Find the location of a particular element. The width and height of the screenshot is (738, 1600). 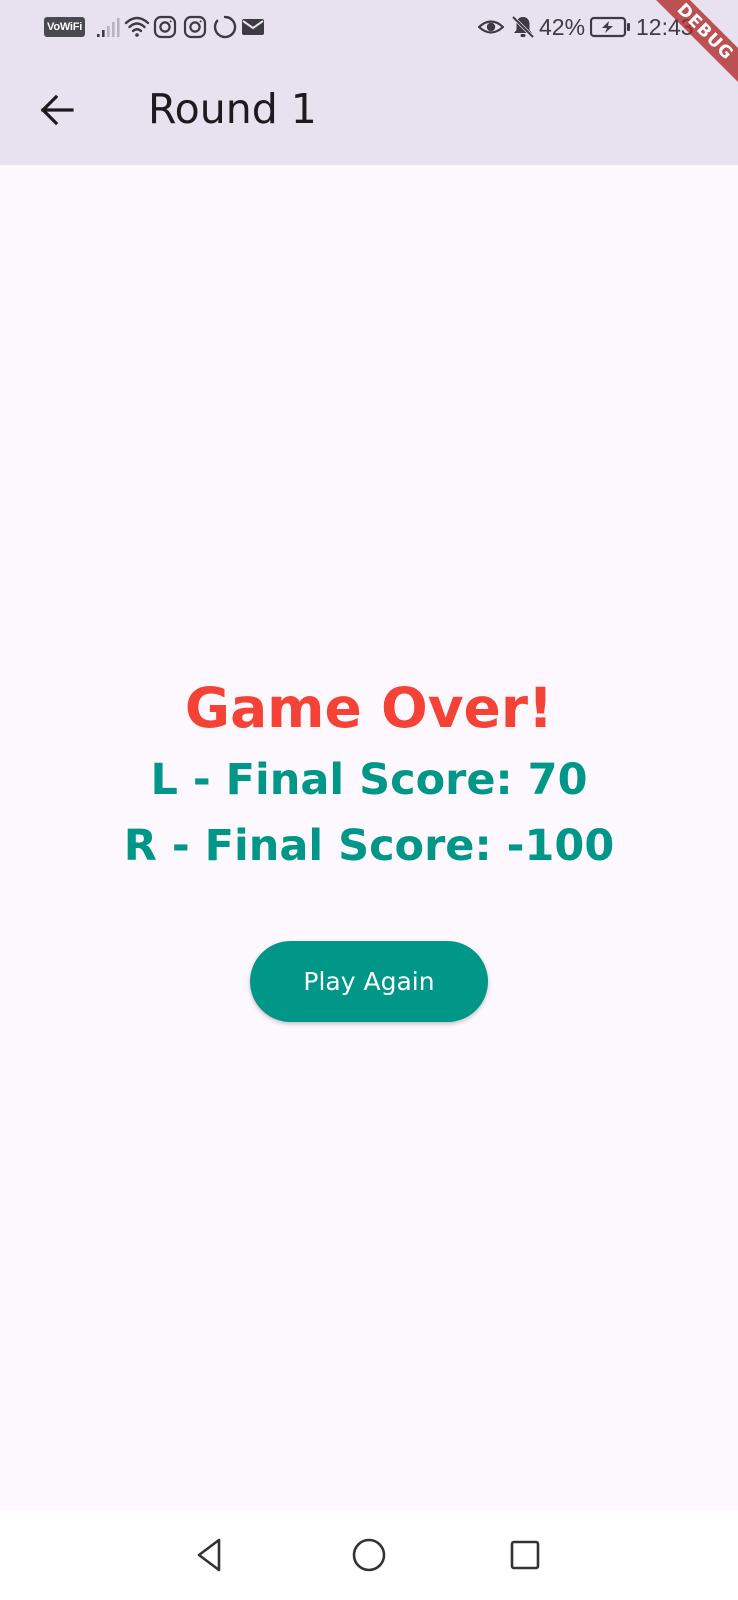

back-button is located at coordinates (57, 110).